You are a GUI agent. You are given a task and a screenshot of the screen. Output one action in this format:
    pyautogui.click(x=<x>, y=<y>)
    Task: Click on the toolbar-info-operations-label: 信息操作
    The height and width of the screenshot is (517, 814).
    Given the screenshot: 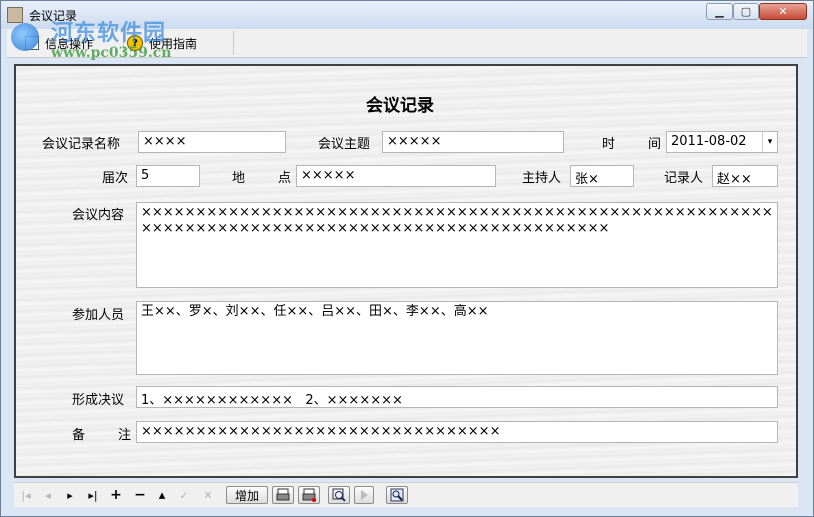 What is the action you would take?
    pyautogui.click(x=69, y=43)
    